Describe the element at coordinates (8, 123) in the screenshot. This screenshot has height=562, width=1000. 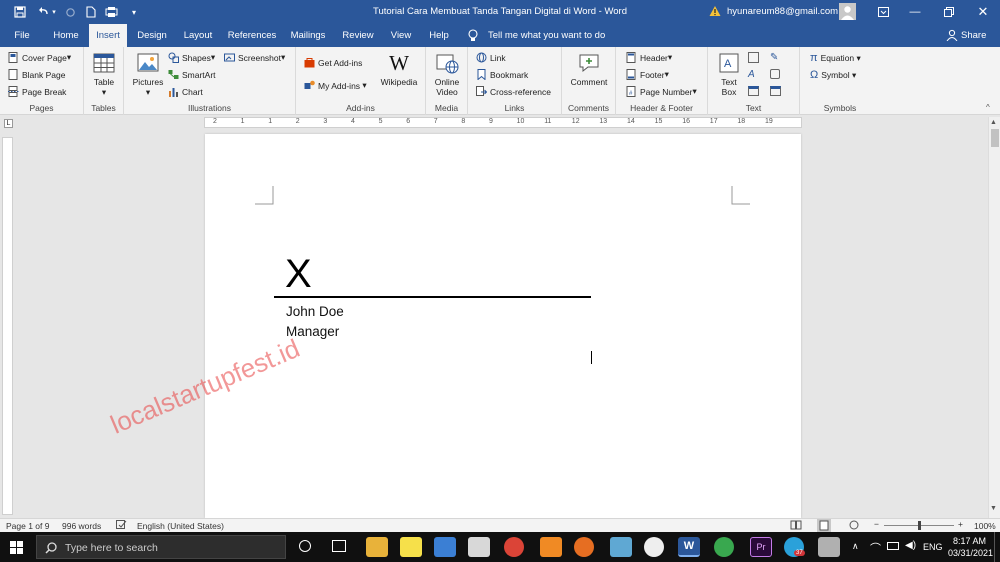
I see `tab-selector: L` at that location.